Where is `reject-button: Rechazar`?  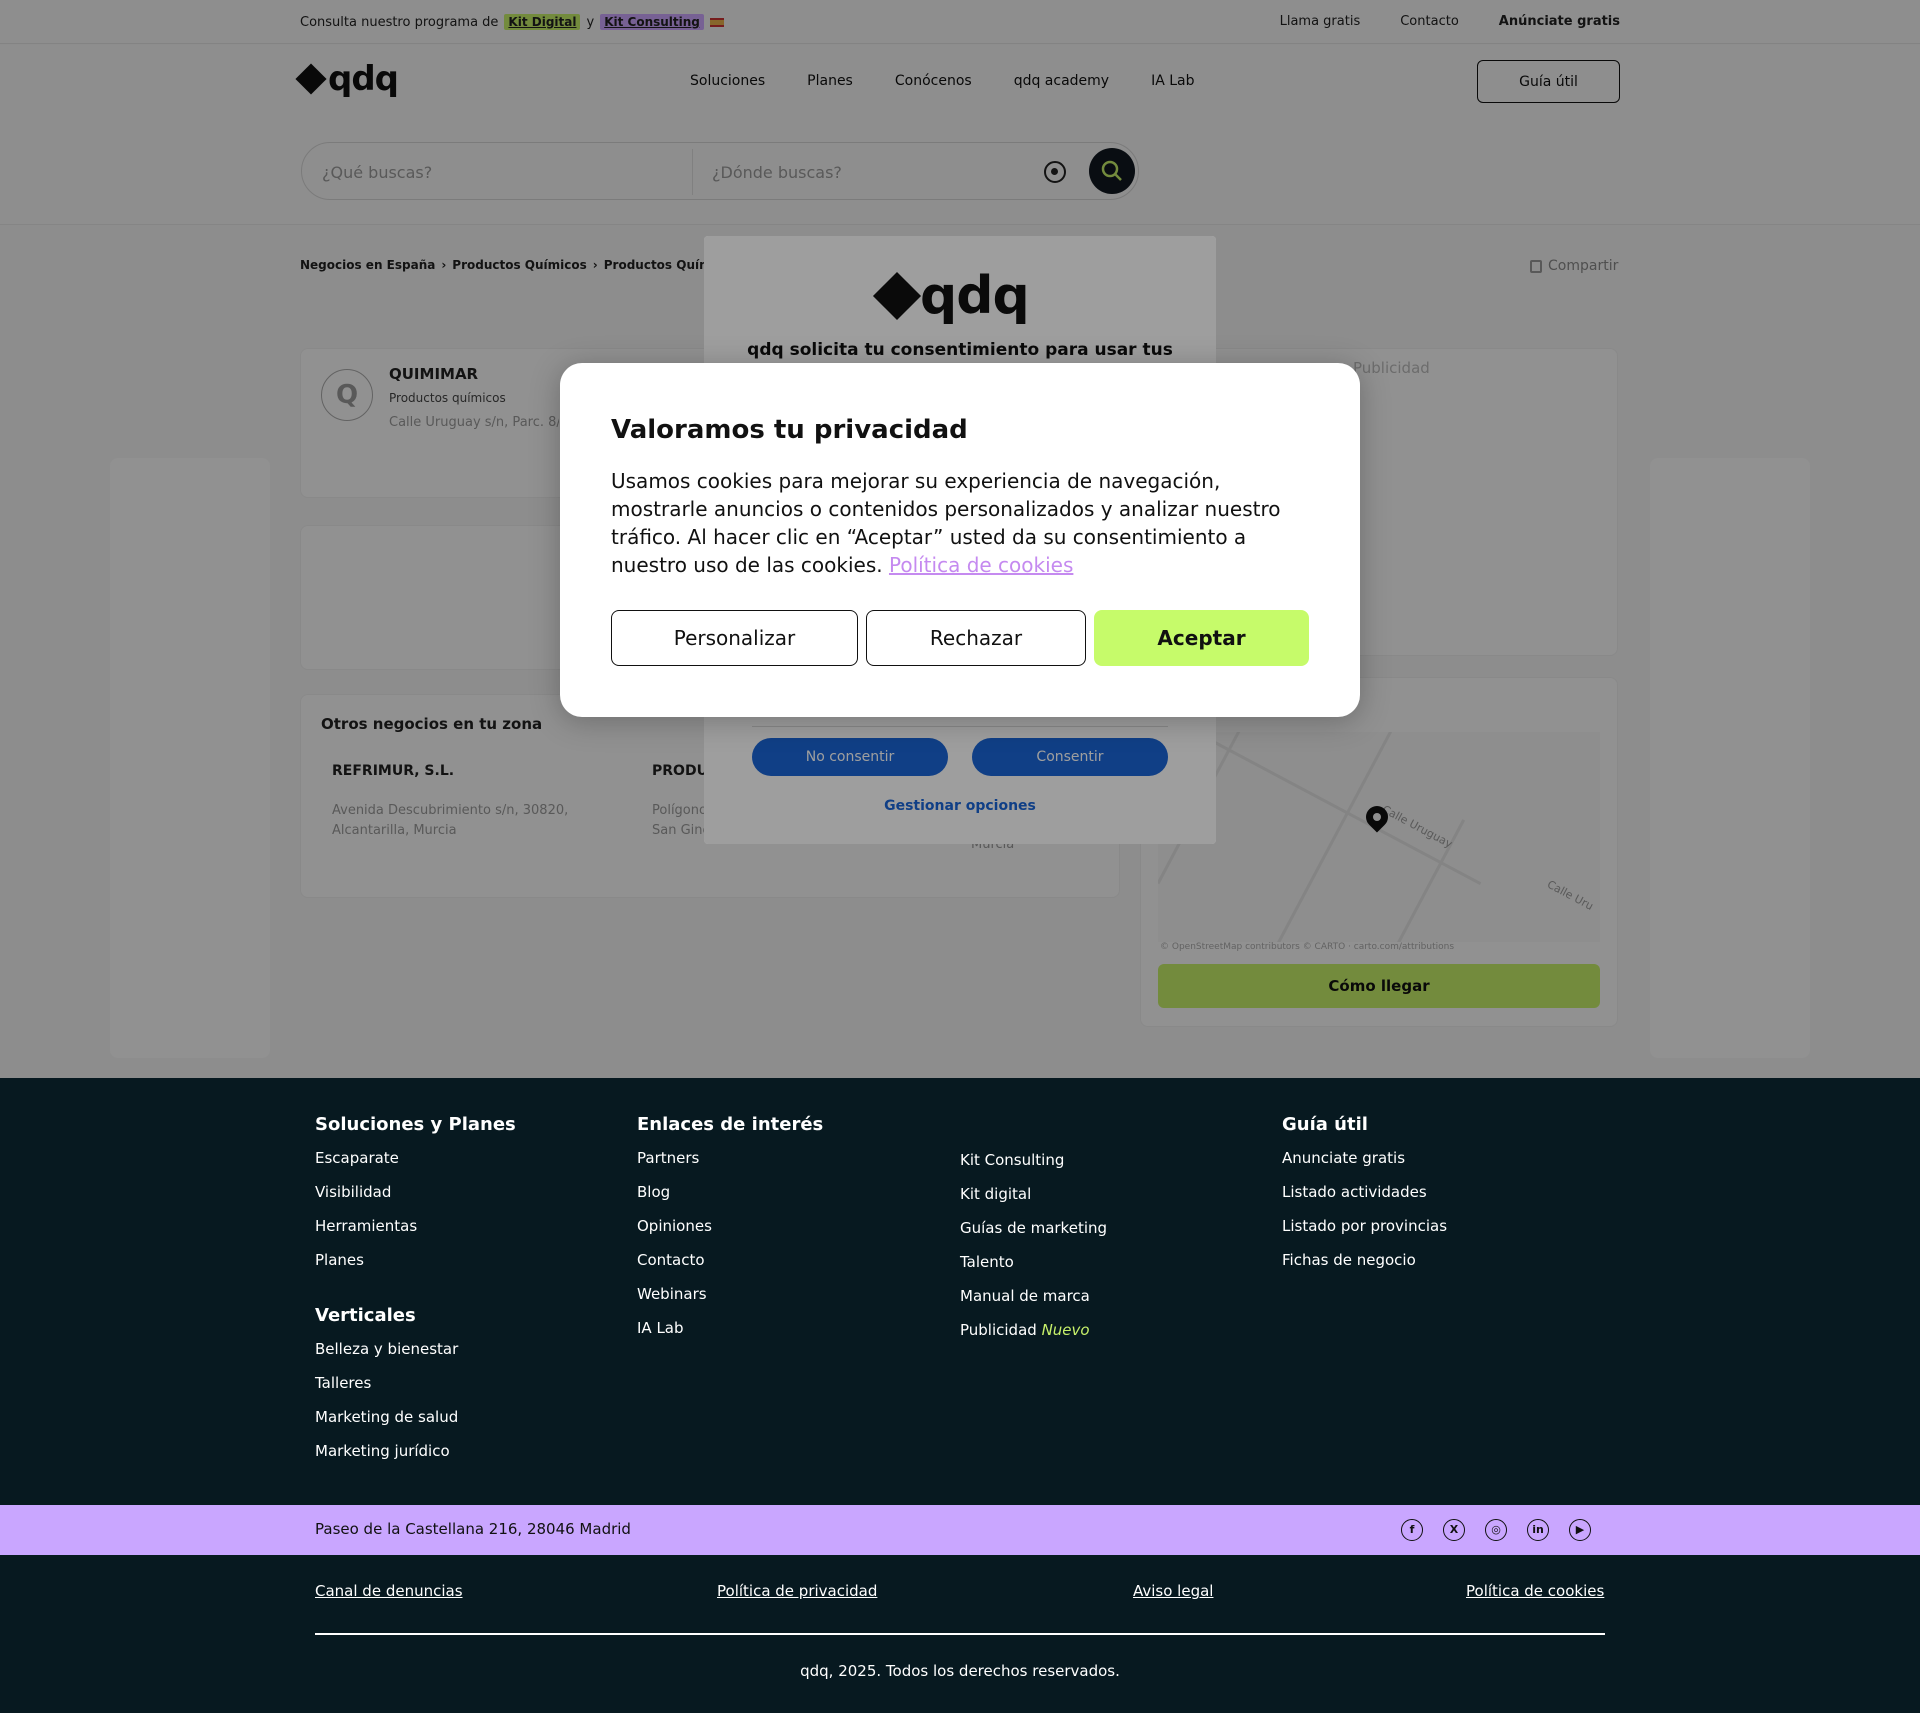
reject-button: Rechazar is located at coordinates (976, 638).